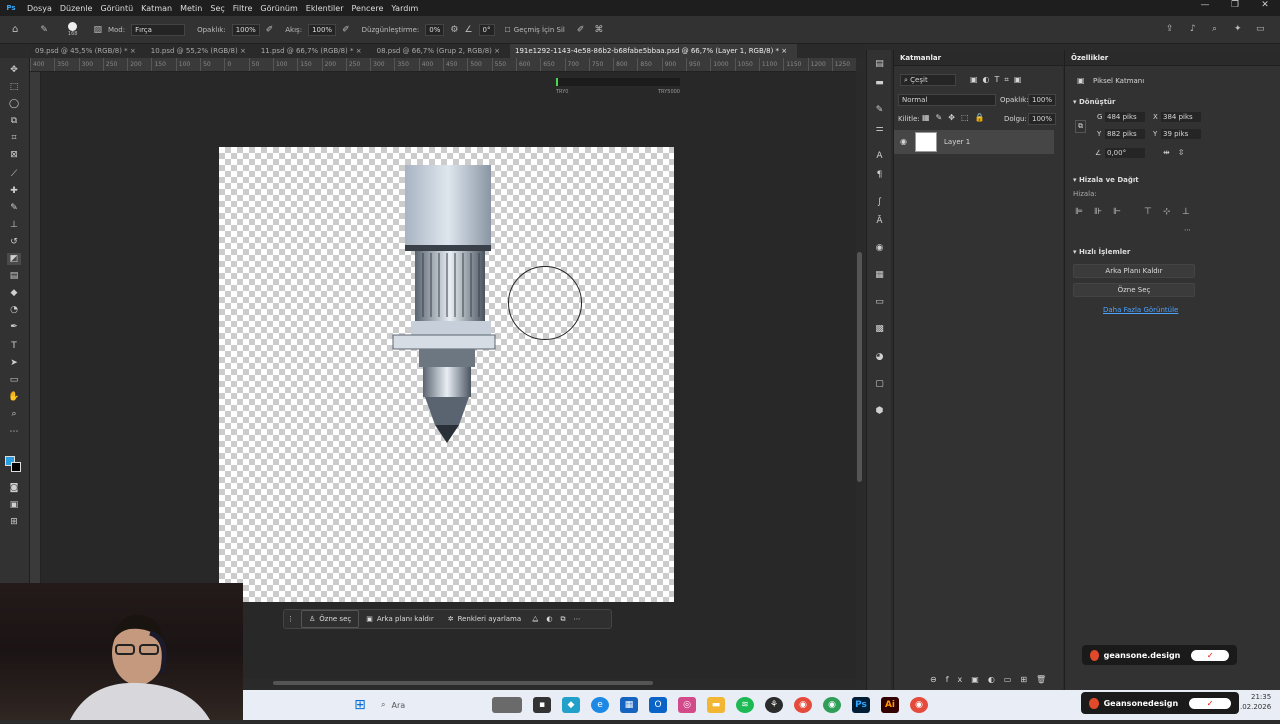 The height and width of the screenshot is (724, 1280). I want to click on store-icon: ▦, so click(629, 705).